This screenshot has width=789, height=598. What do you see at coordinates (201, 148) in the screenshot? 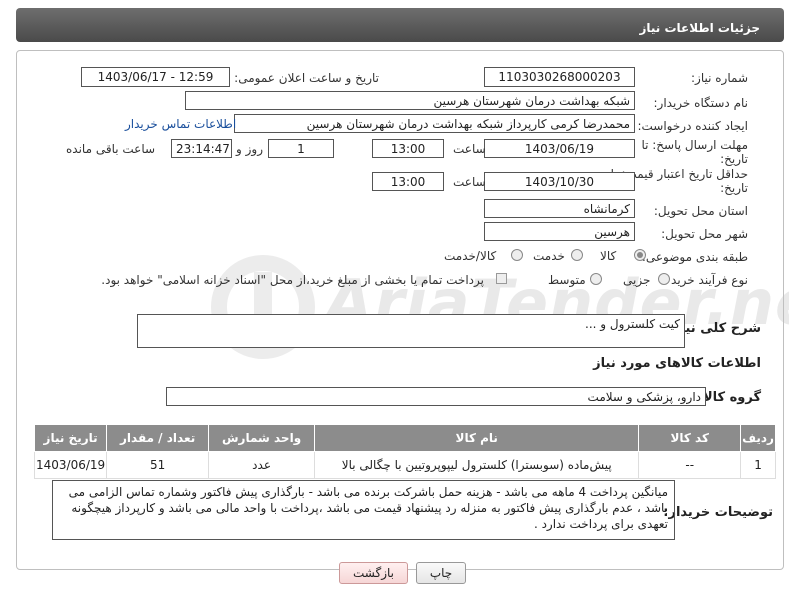
I see `remaining-time-field: 23:14:47` at bounding box center [201, 148].